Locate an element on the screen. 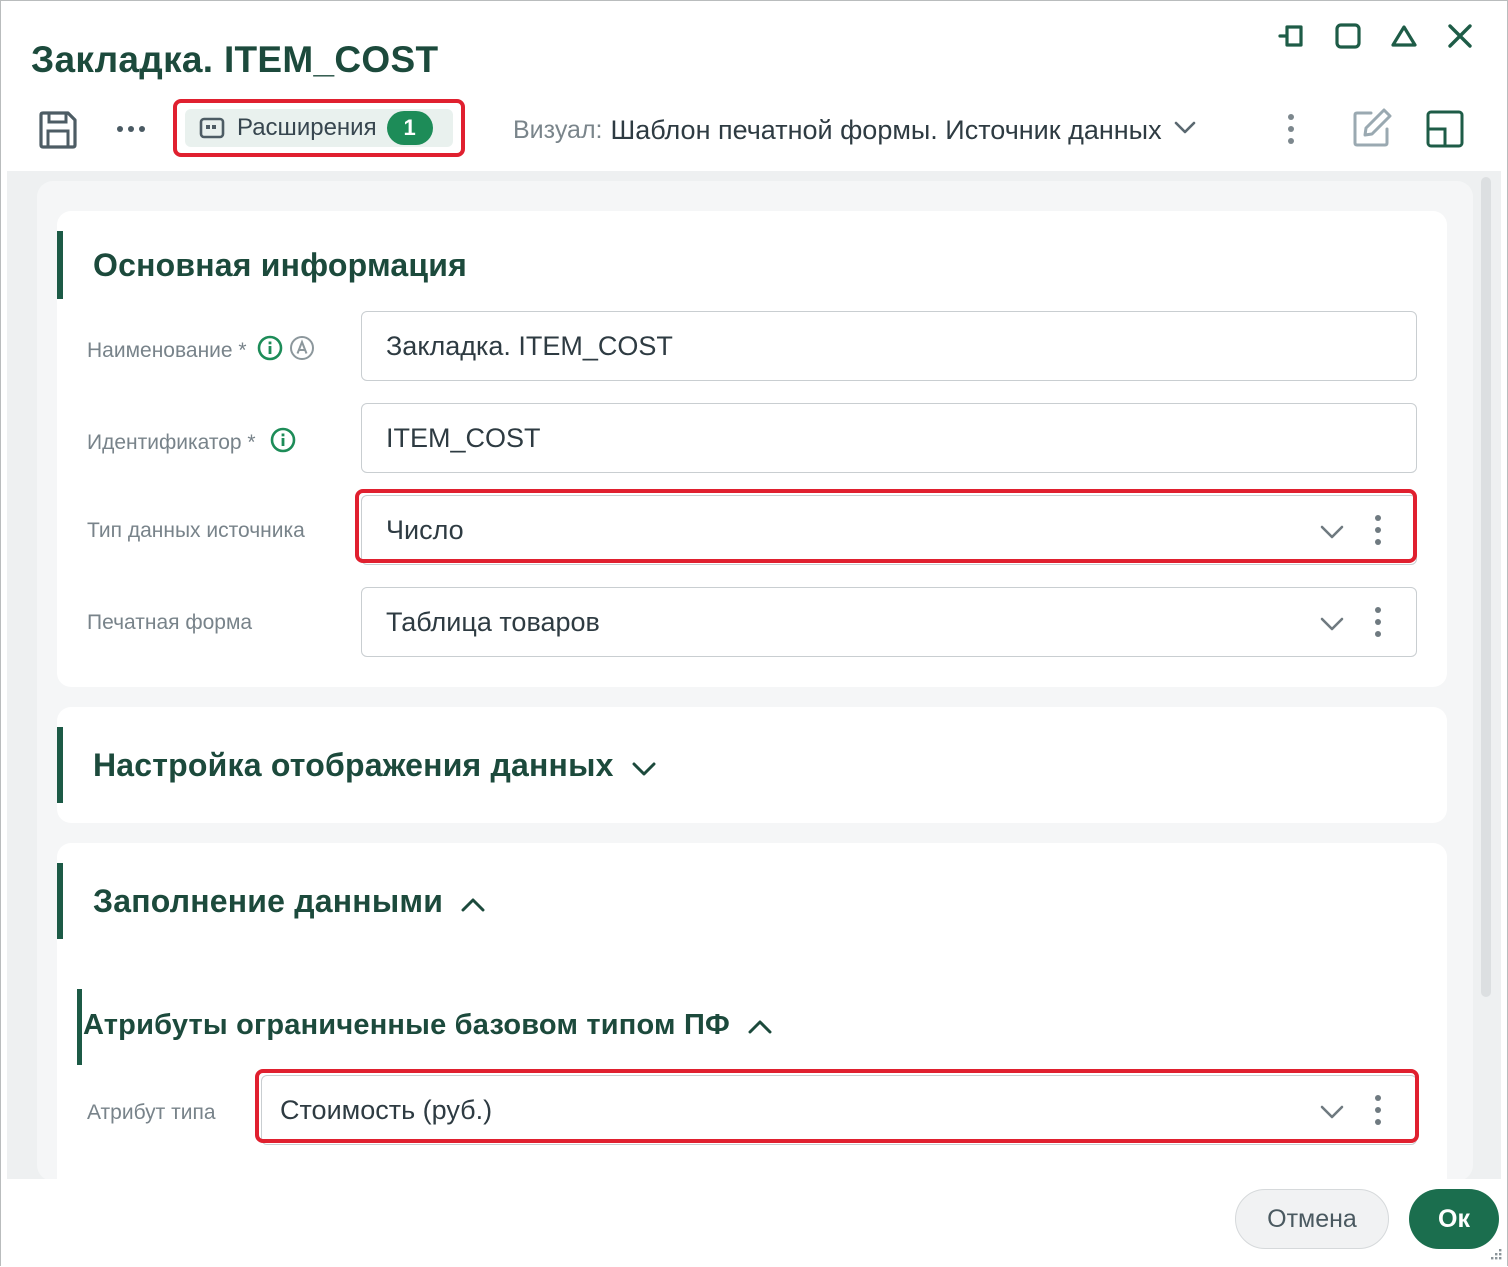 Image resolution: width=1508 pixels, height=1267 pixels. source-type-field-label: Тип данных источника is located at coordinates (196, 531).